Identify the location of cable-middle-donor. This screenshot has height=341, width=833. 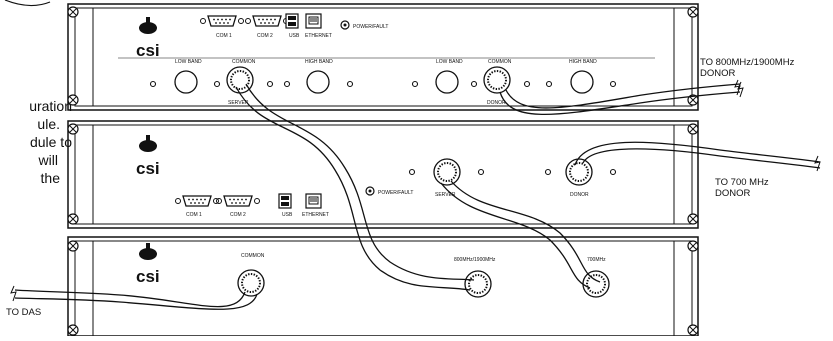
(701, 158).